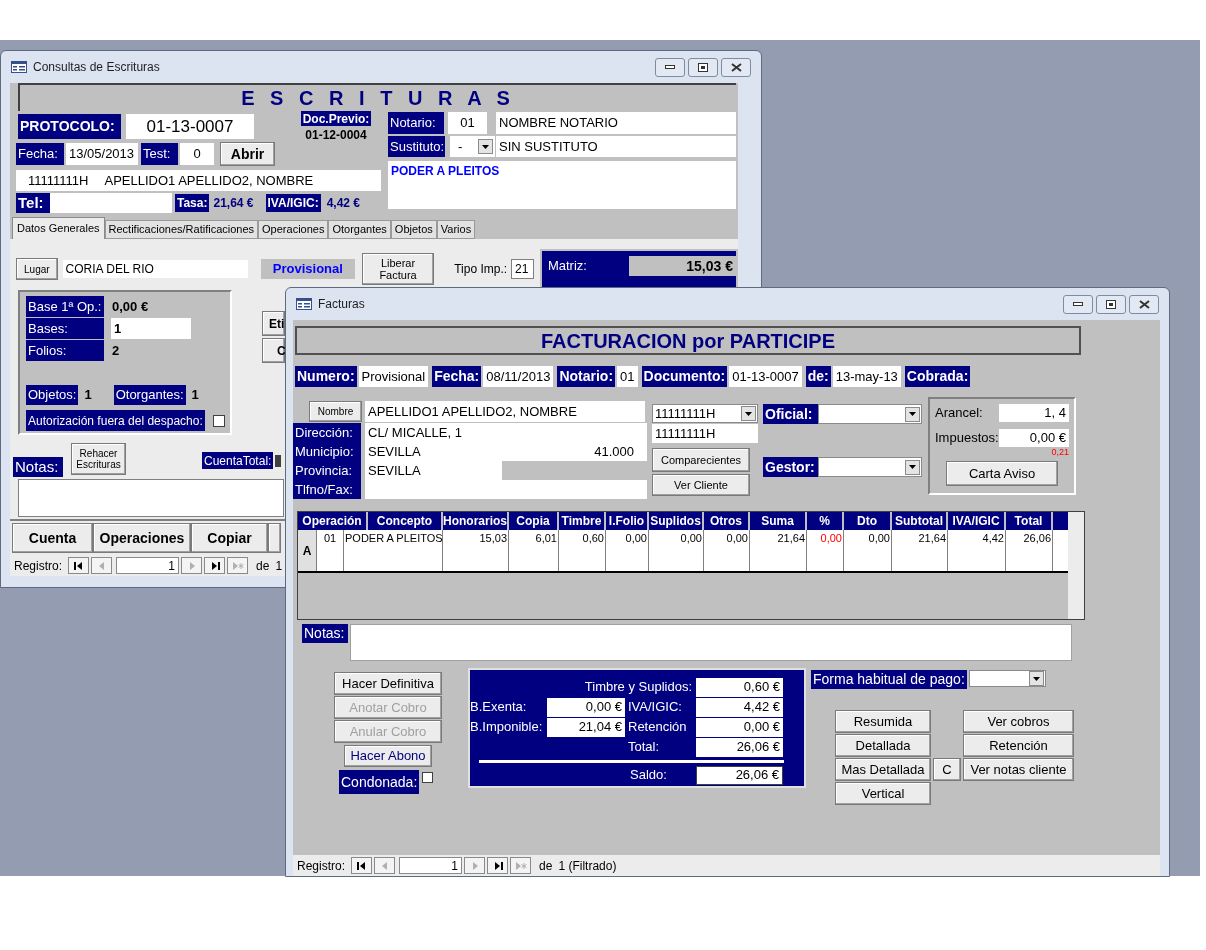  I want to click on substitute-name-field: SIN SUSTITUTO, so click(616, 146).